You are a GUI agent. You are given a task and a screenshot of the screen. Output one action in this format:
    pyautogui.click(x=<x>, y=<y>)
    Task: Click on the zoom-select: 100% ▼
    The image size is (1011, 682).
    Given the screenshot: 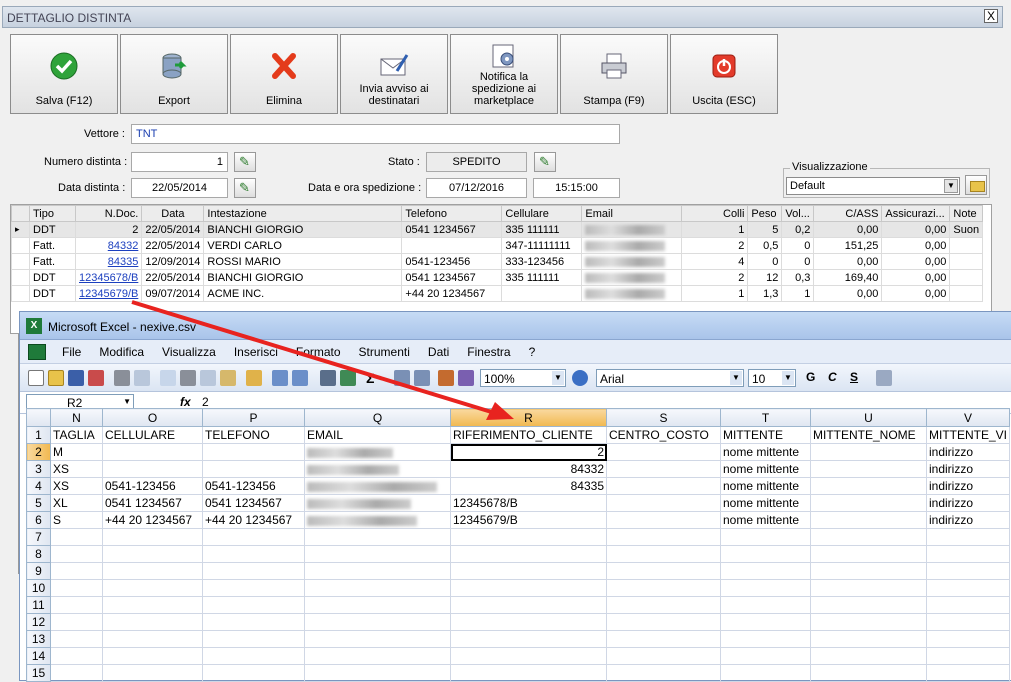 What is the action you would take?
    pyautogui.click(x=523, y=378)
    